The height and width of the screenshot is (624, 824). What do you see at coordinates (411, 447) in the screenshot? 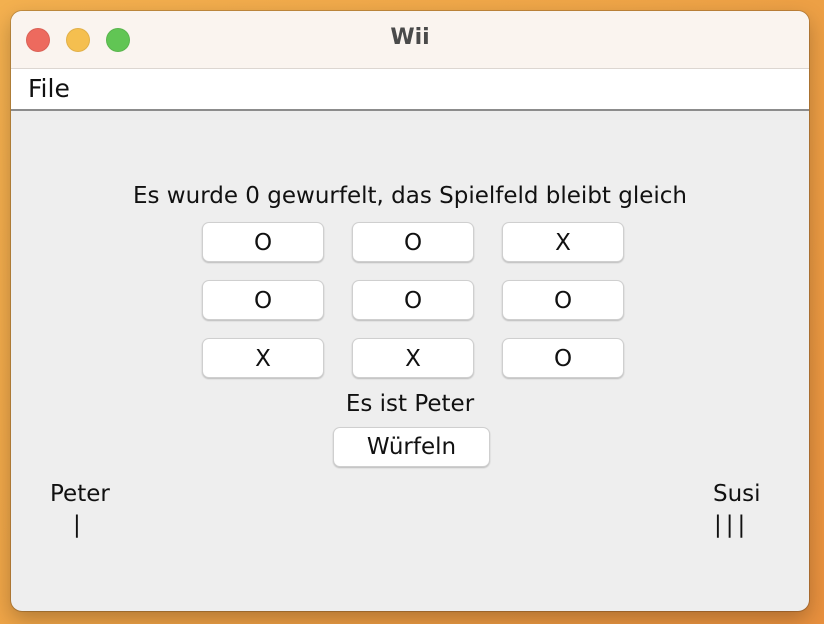
I see `roll-dice-button: Würfeln` at bounding box center [411, 447].